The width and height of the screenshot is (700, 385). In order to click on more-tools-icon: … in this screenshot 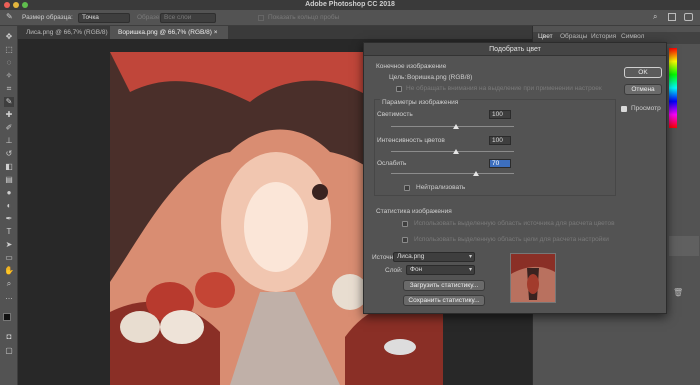, I will do `click(9, 297)`.